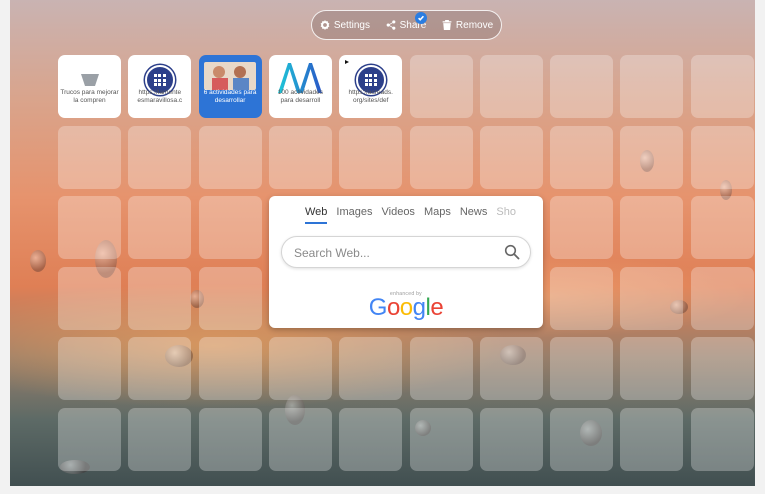  What do you see at coordinates (398, 215) in the screenshot?
I see `tab-videos: Videos` at bounding box center [398, 215].